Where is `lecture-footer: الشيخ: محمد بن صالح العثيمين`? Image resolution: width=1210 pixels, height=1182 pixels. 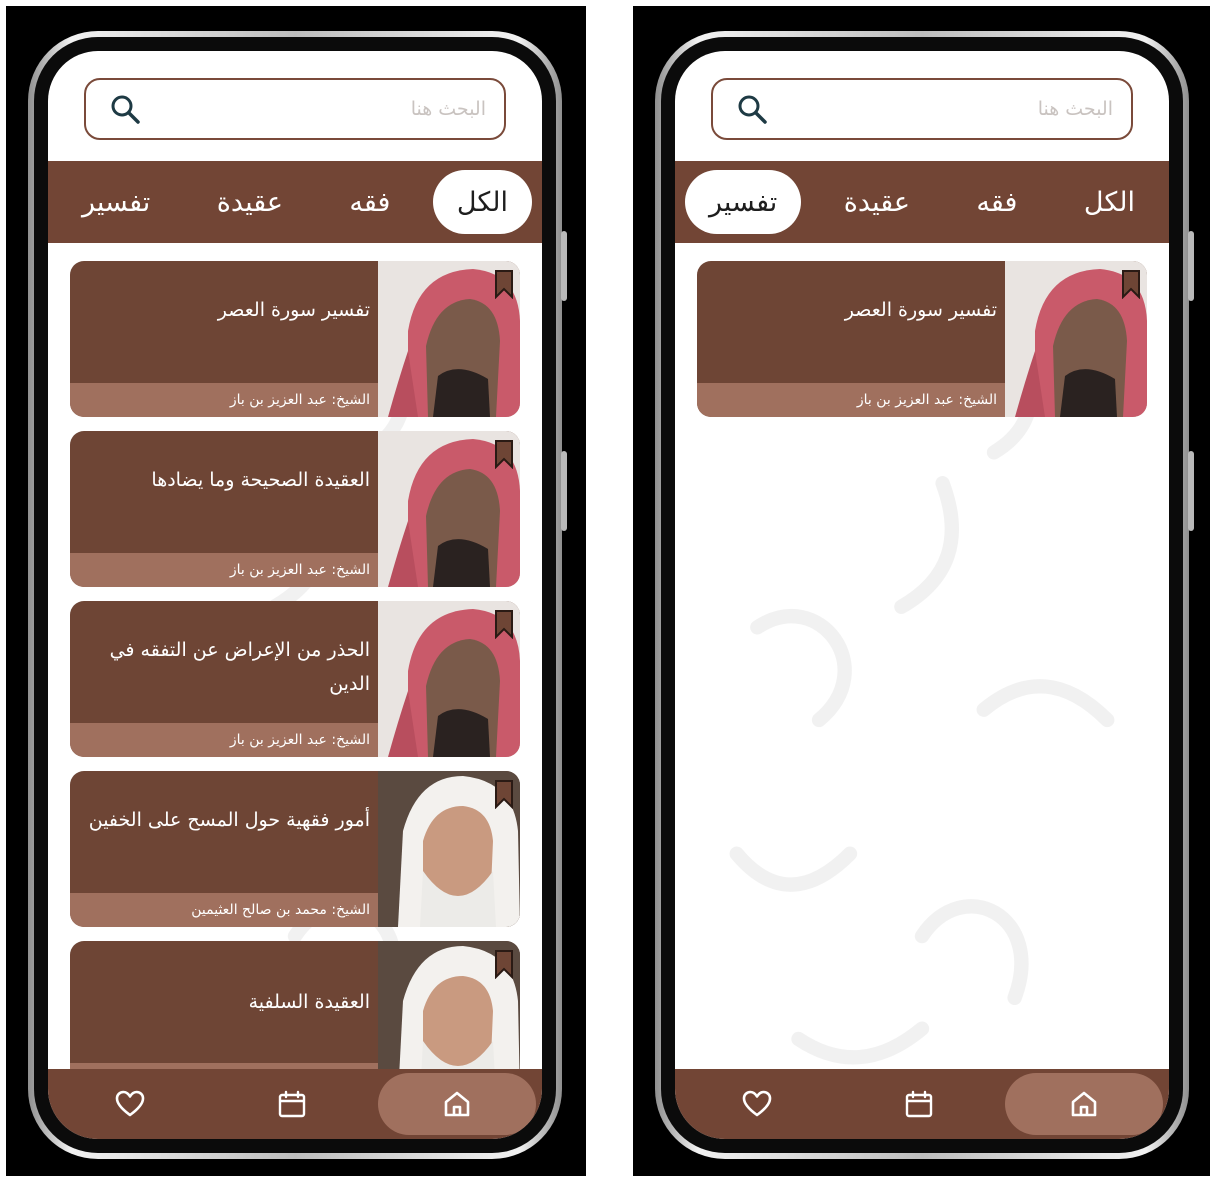 lecture-footer: الشيخ: محمد بن صالح العثيمين is located at coordinates (224, 910).